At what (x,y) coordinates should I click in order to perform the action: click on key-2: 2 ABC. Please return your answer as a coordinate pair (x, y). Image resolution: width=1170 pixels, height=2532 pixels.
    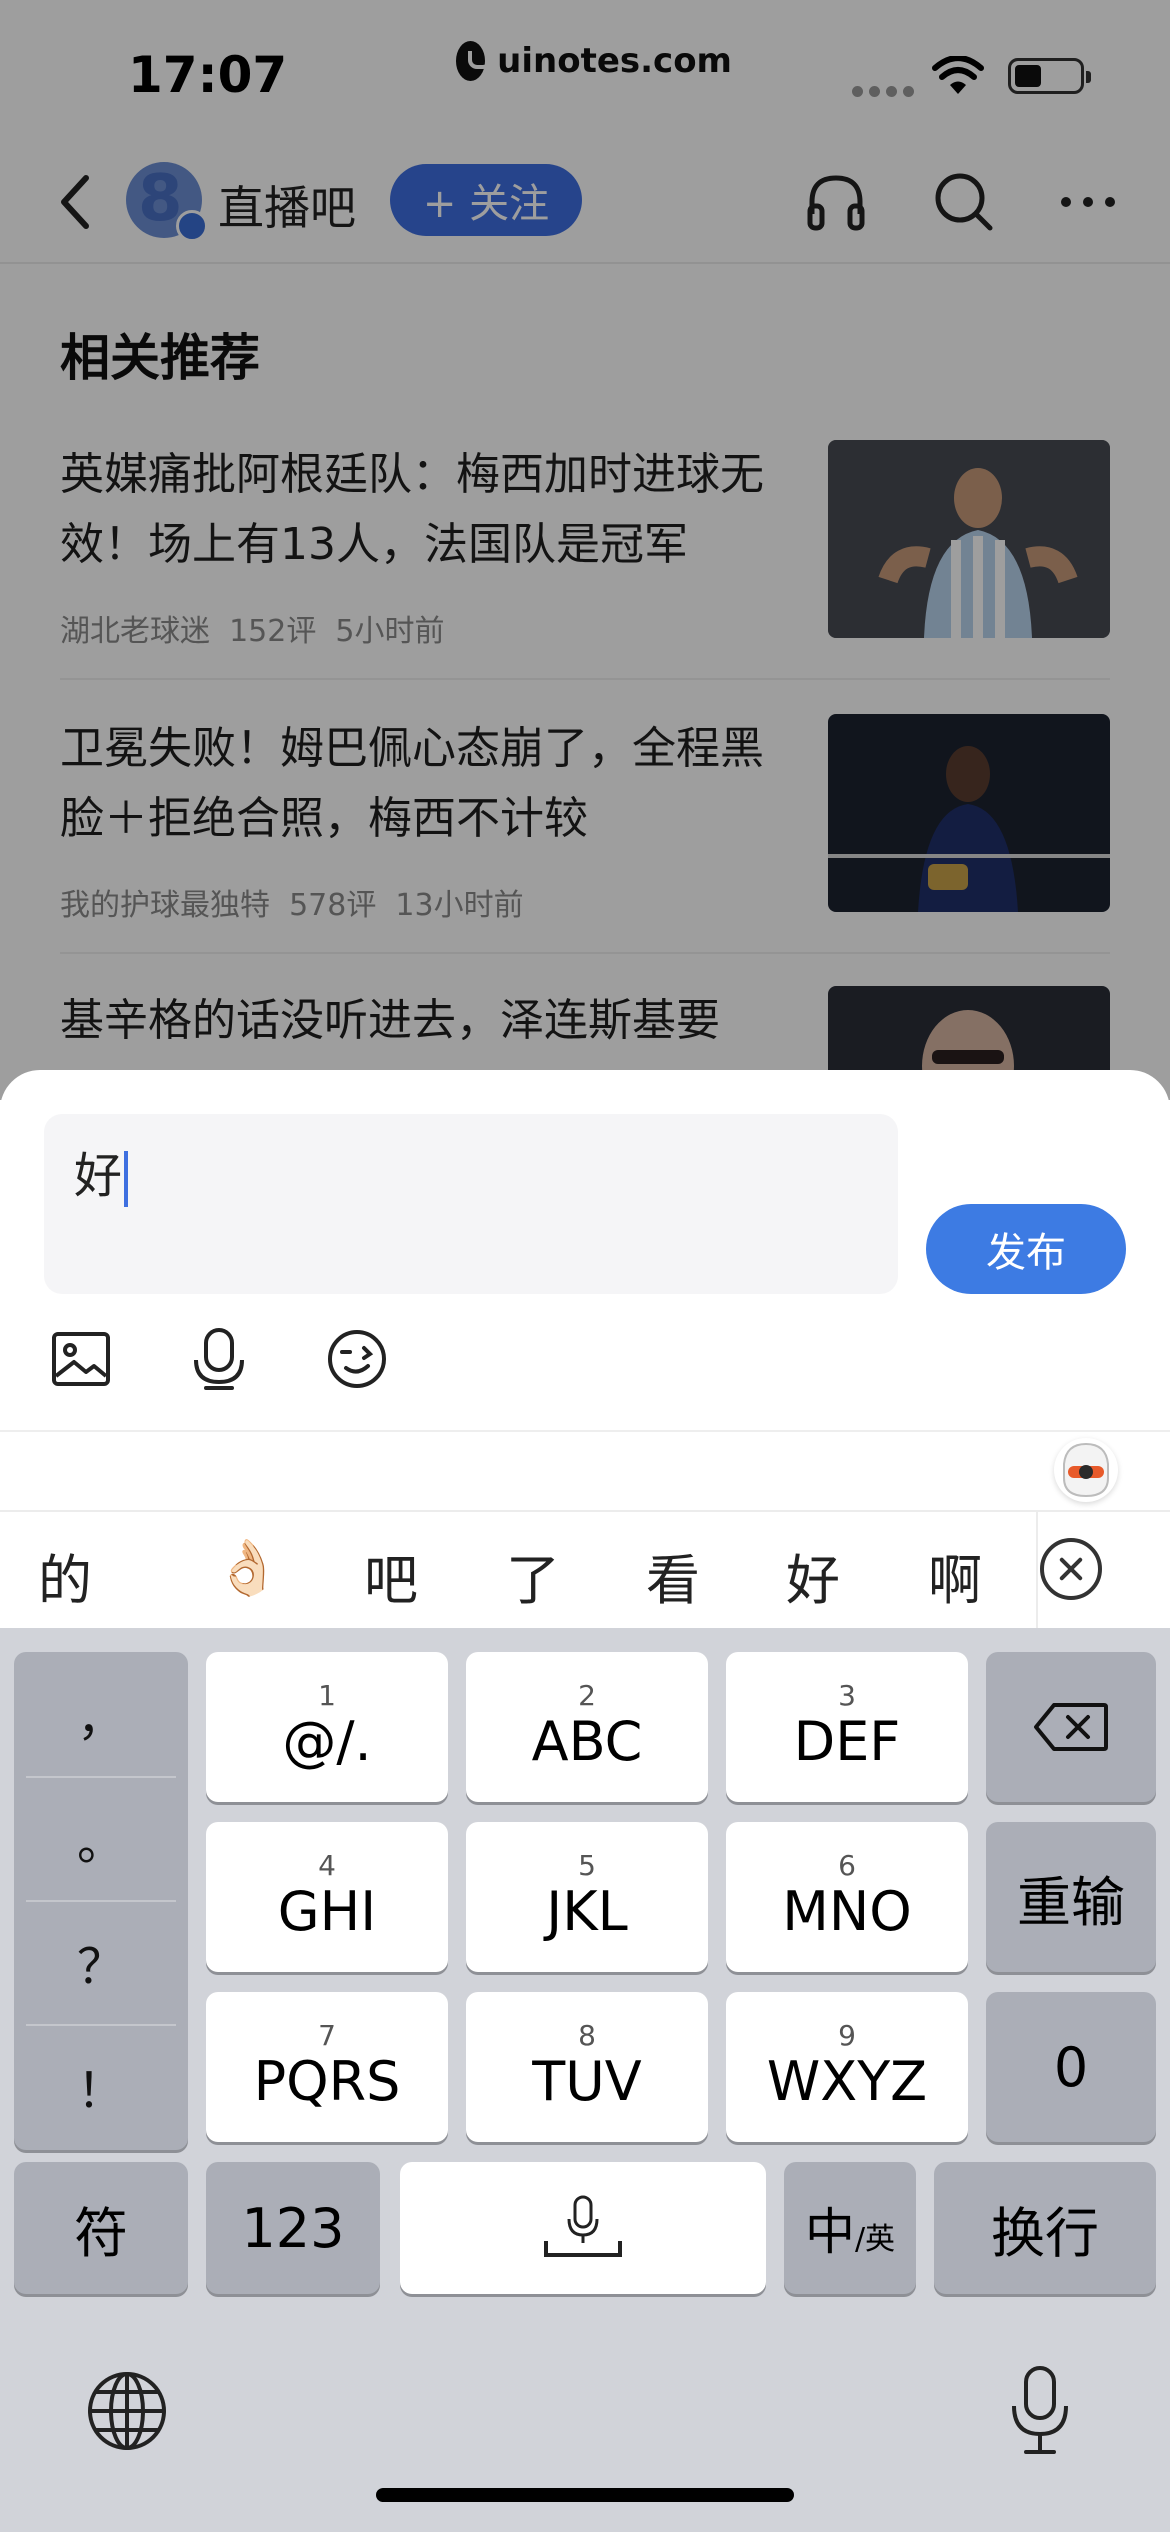
    Looking at the image, I should click on (587, 1727).